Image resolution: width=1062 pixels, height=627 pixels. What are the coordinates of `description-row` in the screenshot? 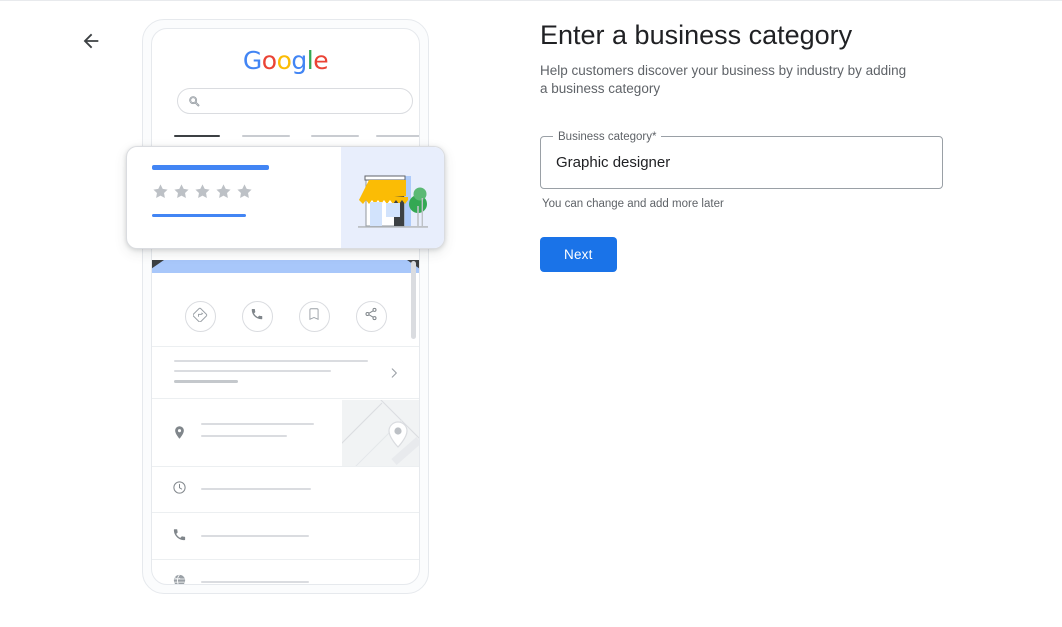 It's located at (285, 375).